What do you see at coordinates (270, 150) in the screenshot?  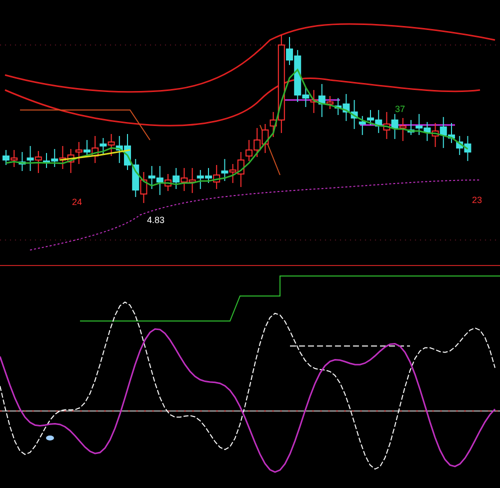 I see `trend-line` at bounding box center [270, 150].